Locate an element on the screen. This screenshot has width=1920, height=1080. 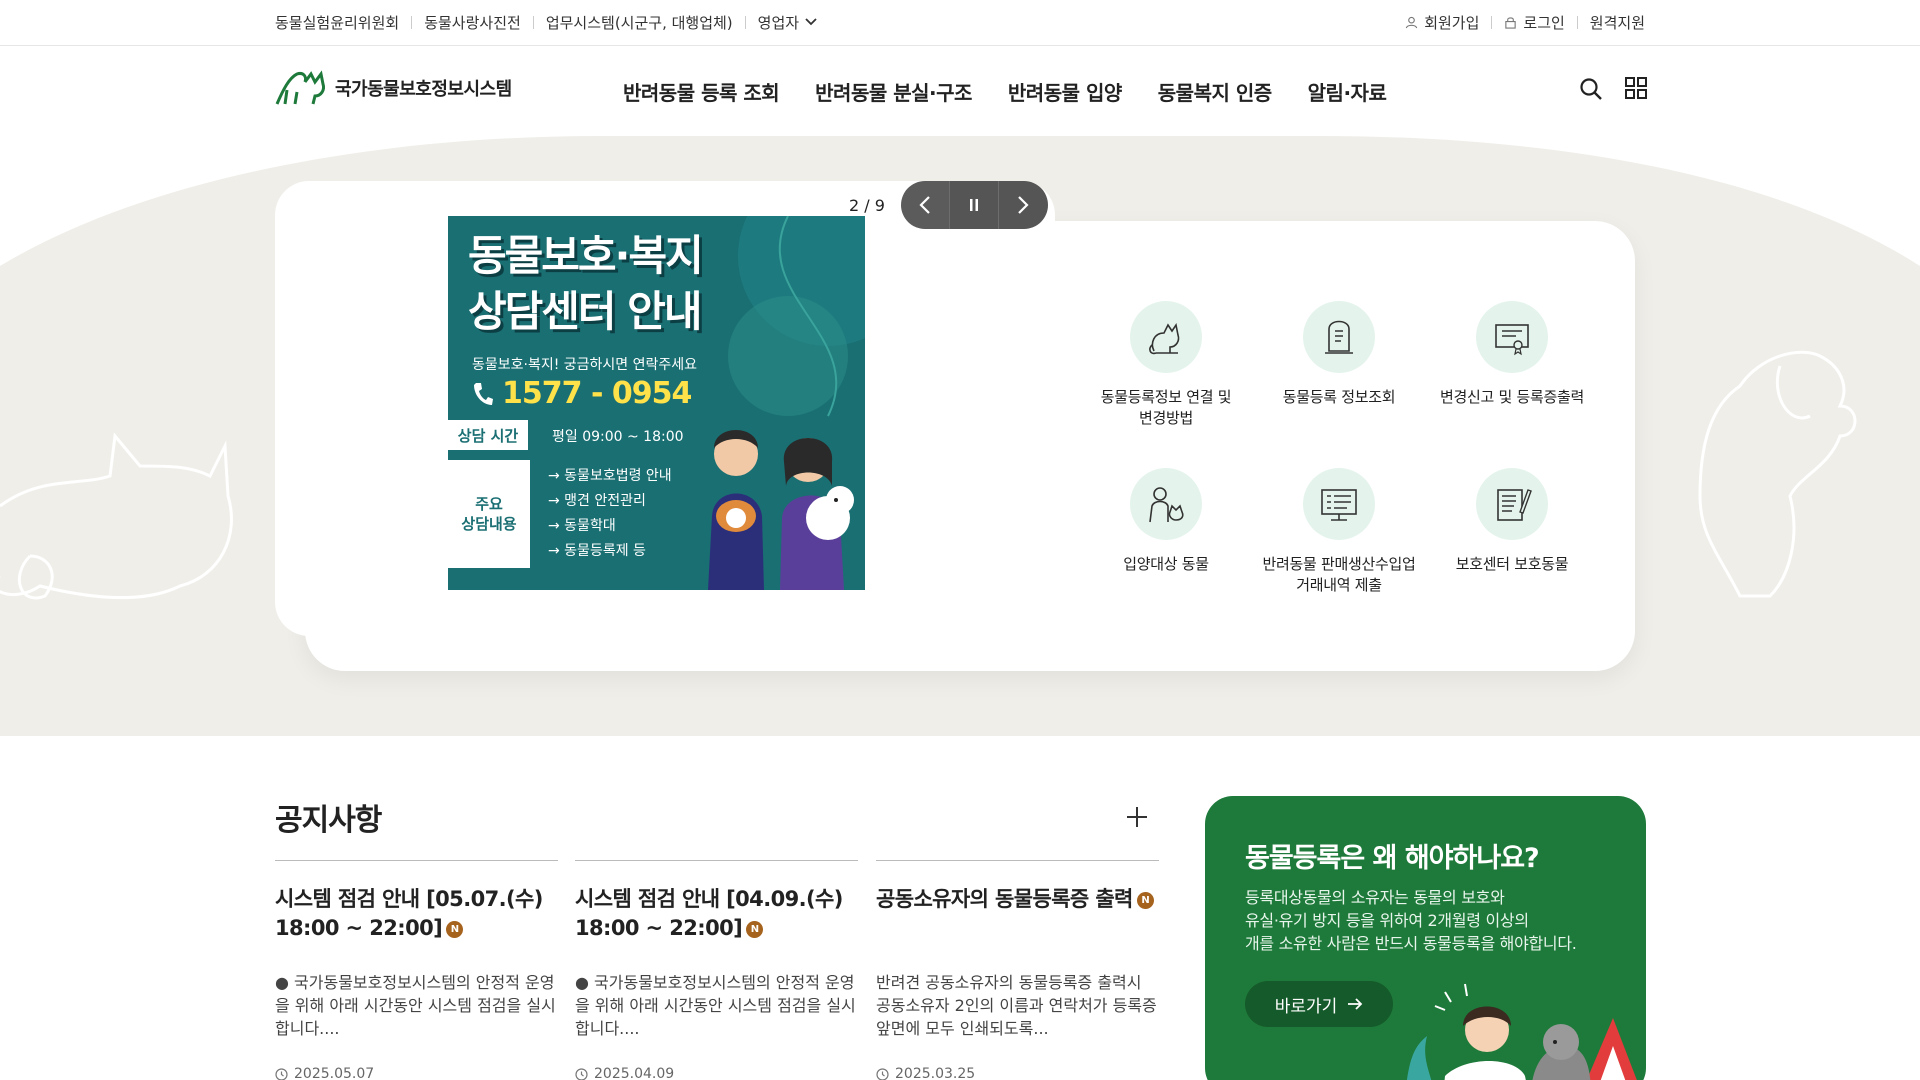
phone-icon is located at coordinates (483, 393).